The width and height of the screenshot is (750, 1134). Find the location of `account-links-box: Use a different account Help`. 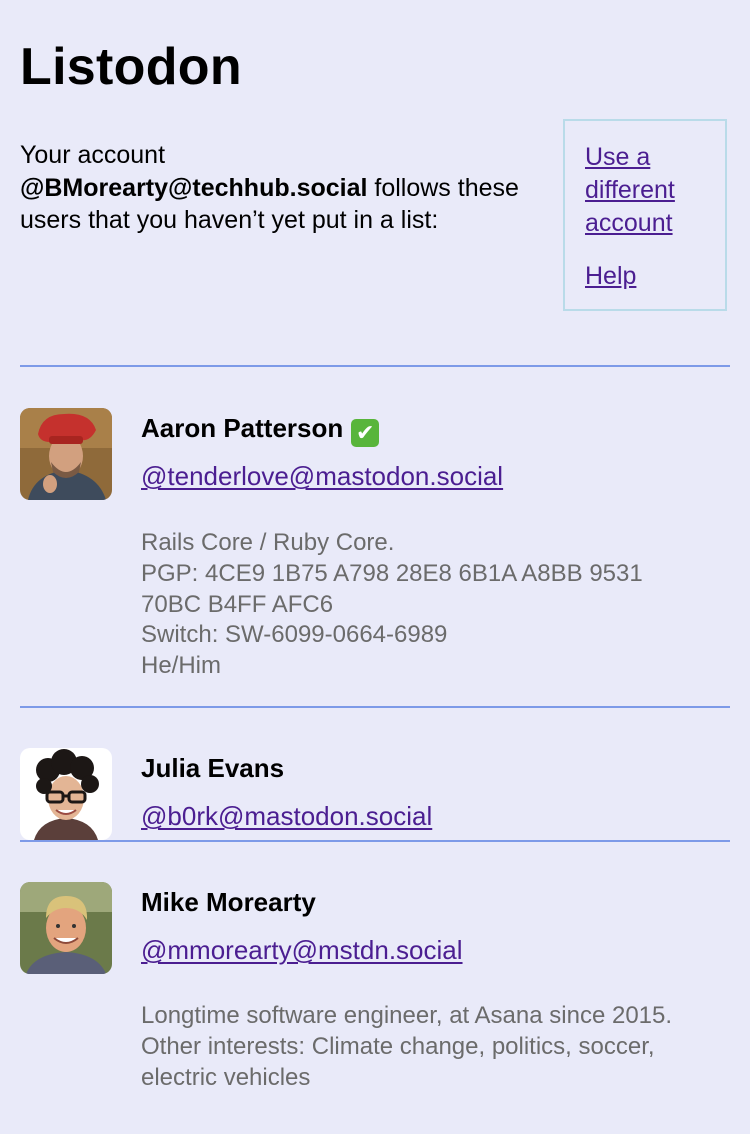

account-links-box: Use a different account Help is located at coordinates (645, 215).